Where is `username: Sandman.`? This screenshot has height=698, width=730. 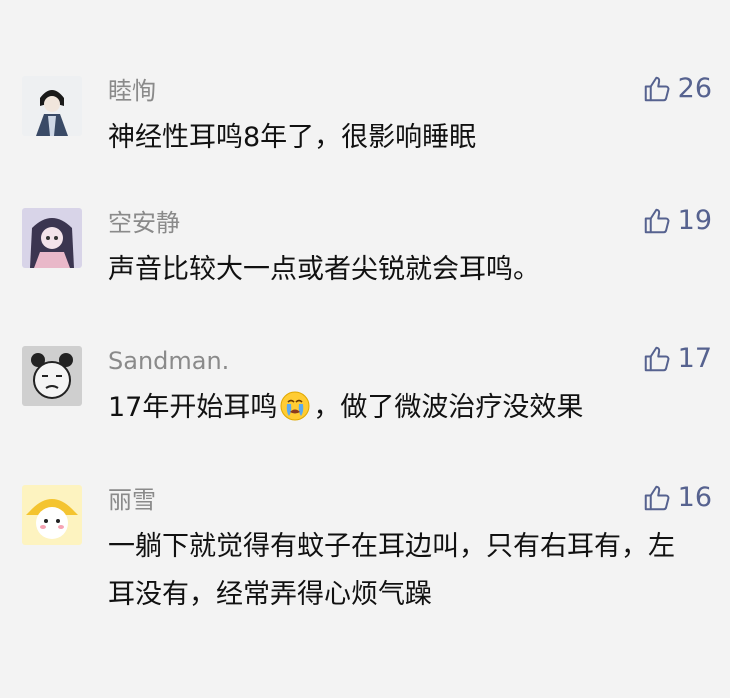
username: Sandman. is located at coordinates (168, 361).